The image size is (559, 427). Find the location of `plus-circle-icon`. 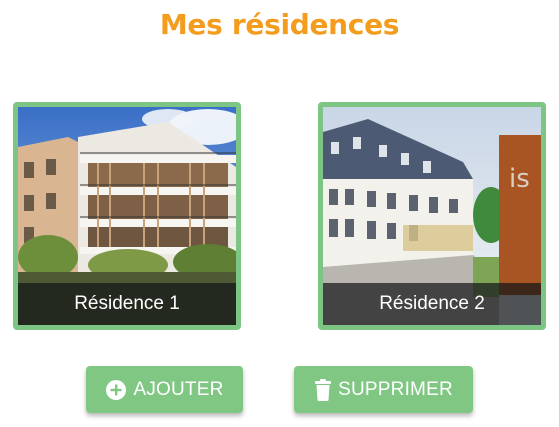

plus-circle-icon is located at coordinates (116, 390).